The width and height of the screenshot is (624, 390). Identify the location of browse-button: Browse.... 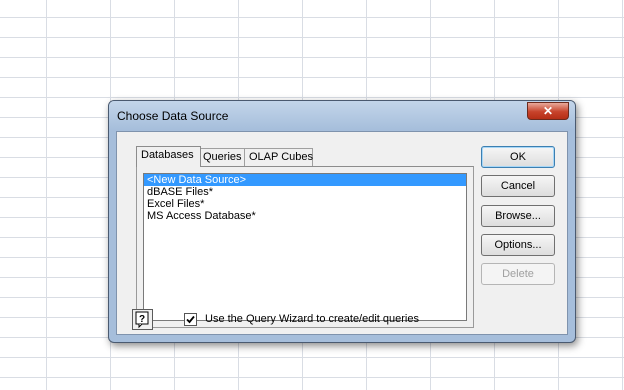
(518, 216).